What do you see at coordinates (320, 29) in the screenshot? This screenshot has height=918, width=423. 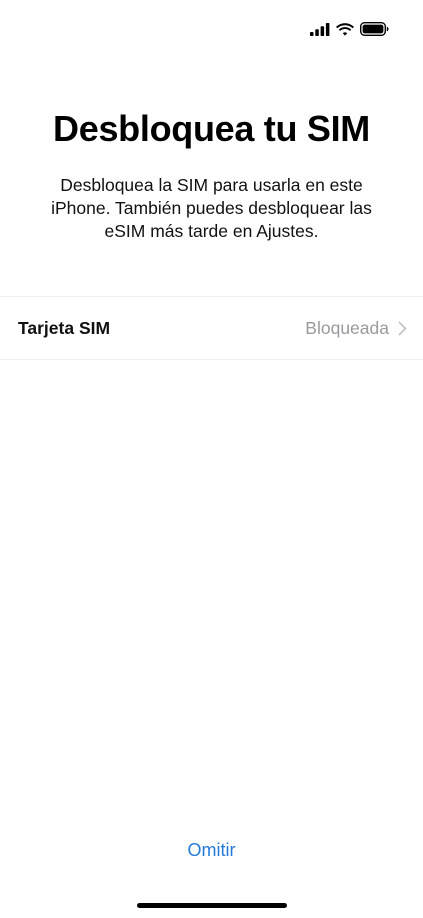 I see `cellular-signal-icon` at bounding box center [320, 29].